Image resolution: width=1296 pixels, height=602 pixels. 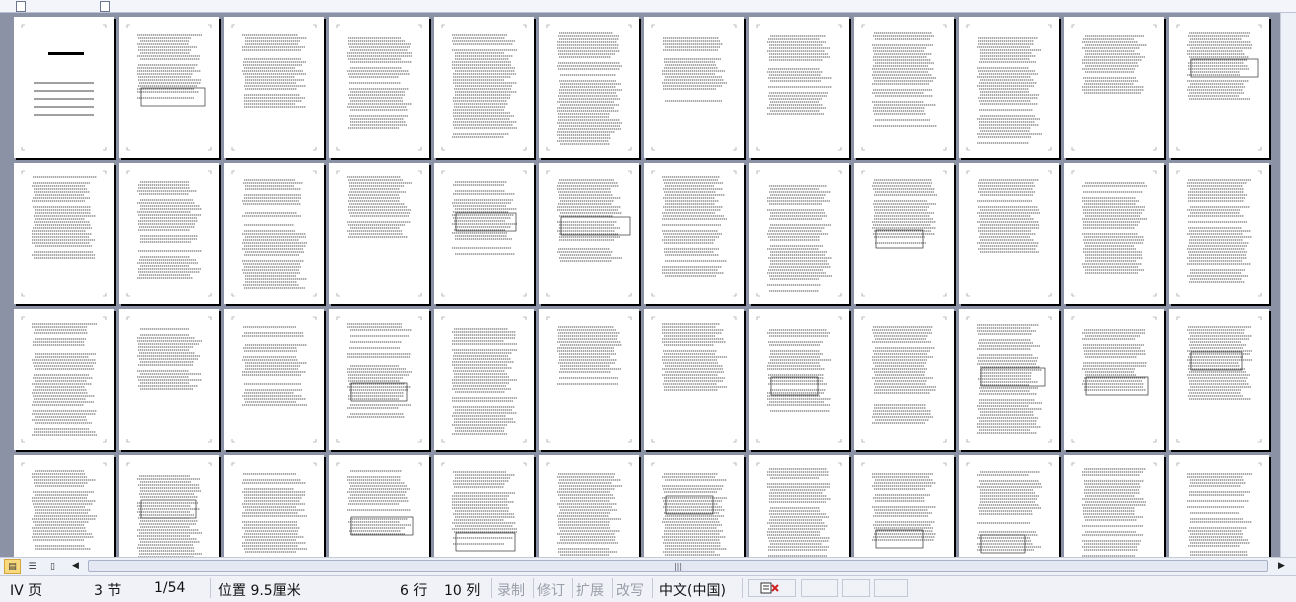 What do you see at coordinates (511, 590) in the screenshot?
I see `record-macro-toggle: 录制` at bounding box center [511, 590].